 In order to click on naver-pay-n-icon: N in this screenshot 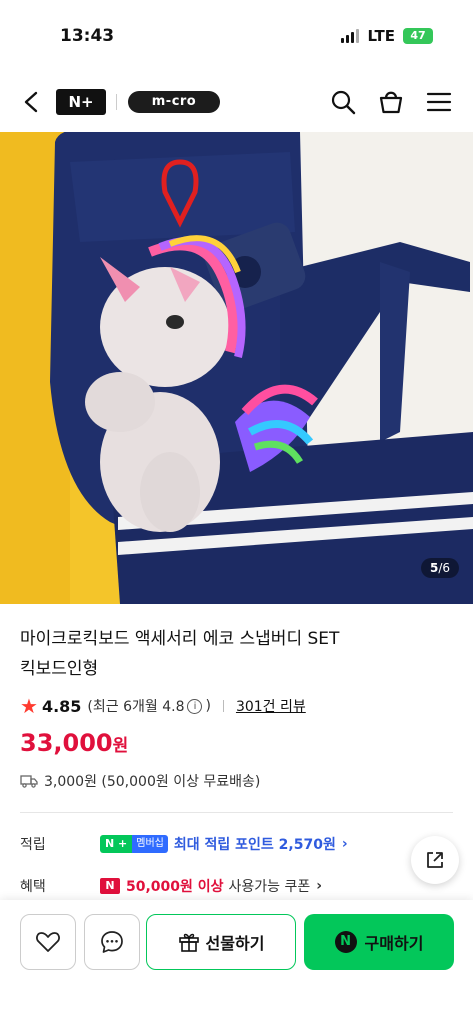, I will do `click(345, 942)`.